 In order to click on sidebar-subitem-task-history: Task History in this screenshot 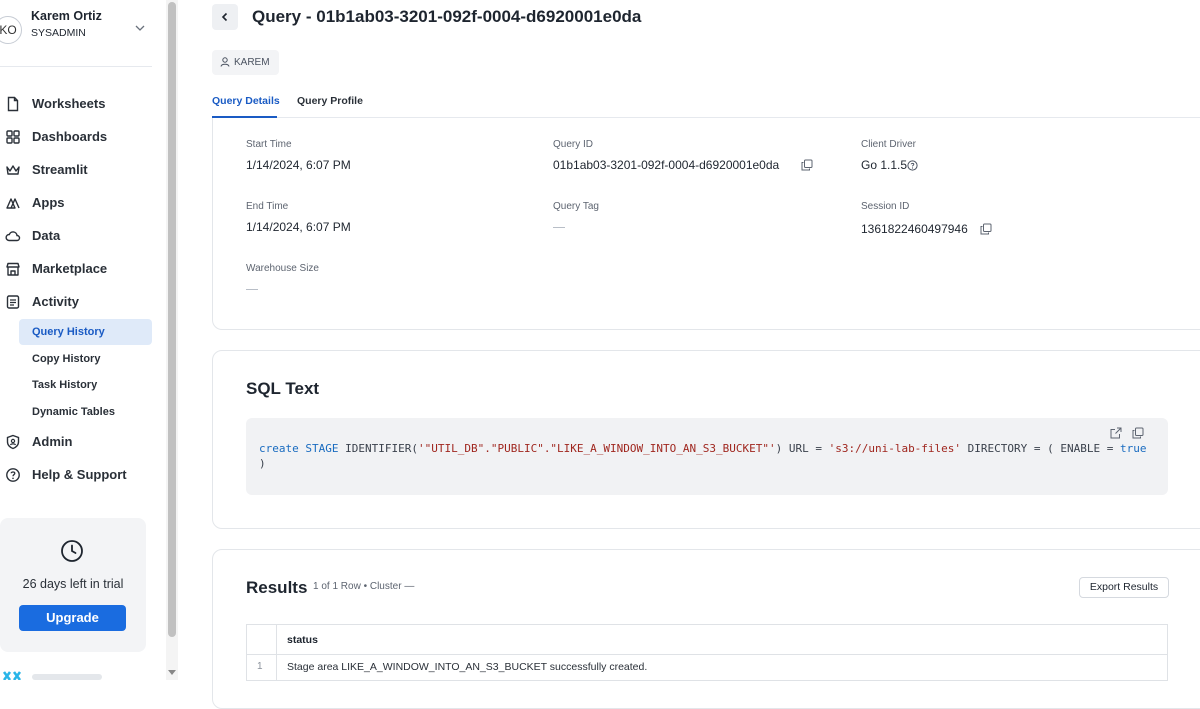, I will do `click(85, 385)`.